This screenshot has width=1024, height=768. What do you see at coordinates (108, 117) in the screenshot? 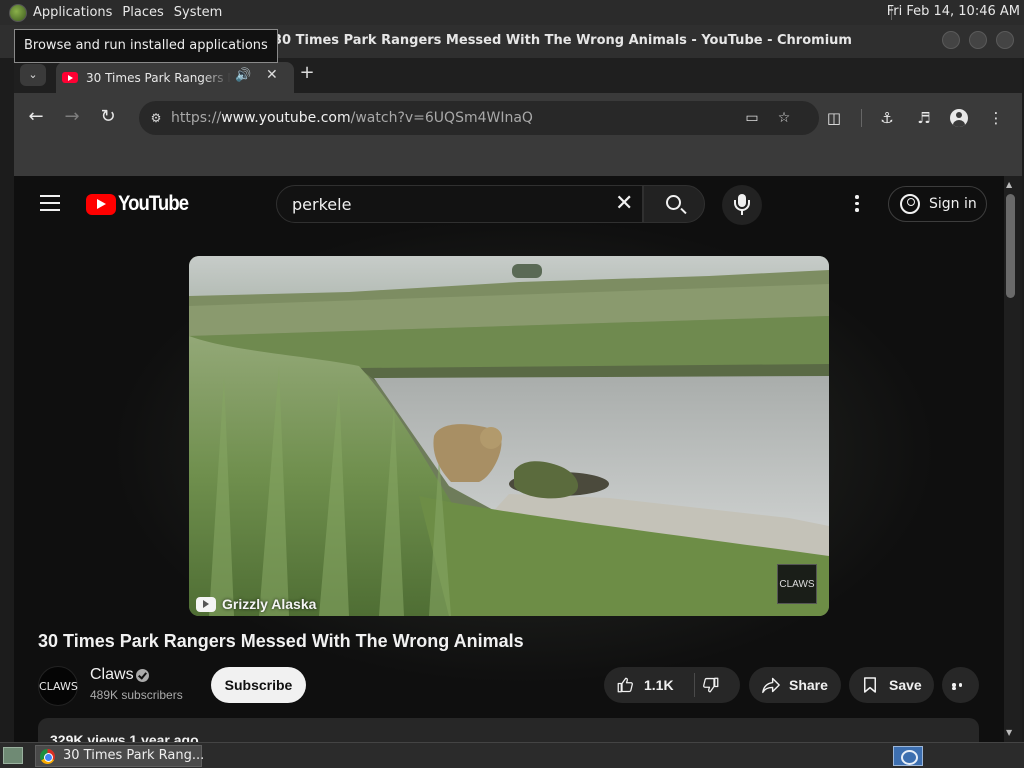
I see `reload-button: ↻` at bounding box center [108, 117].